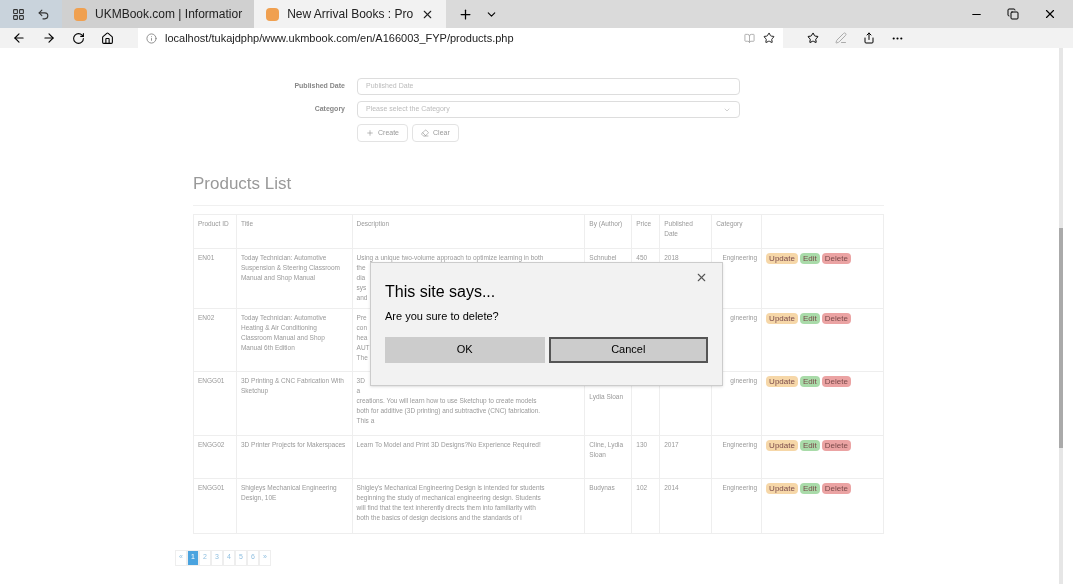  I want to click on new-tab-icon, so click(466, 14).